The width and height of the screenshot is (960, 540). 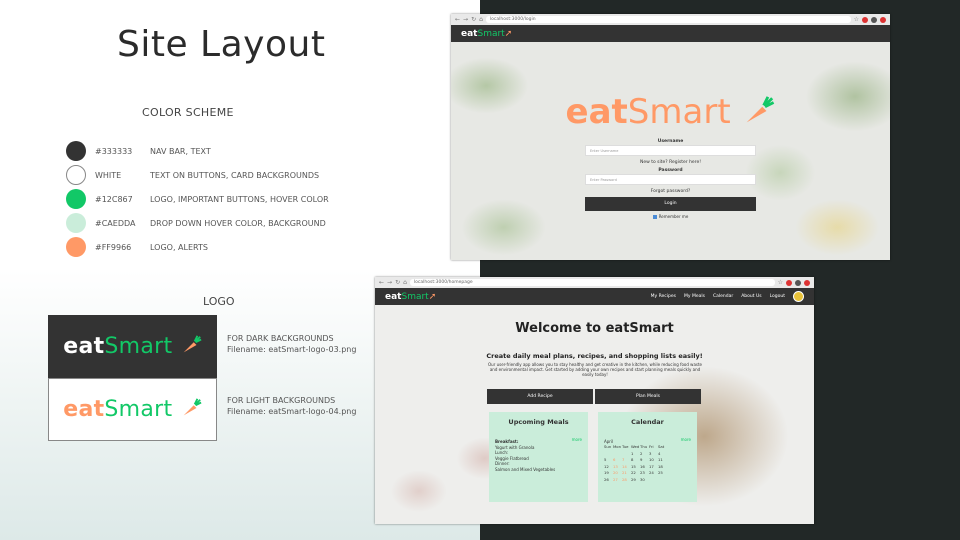 I want to click on remember-me: Remember me, so click(x=670, y=216).